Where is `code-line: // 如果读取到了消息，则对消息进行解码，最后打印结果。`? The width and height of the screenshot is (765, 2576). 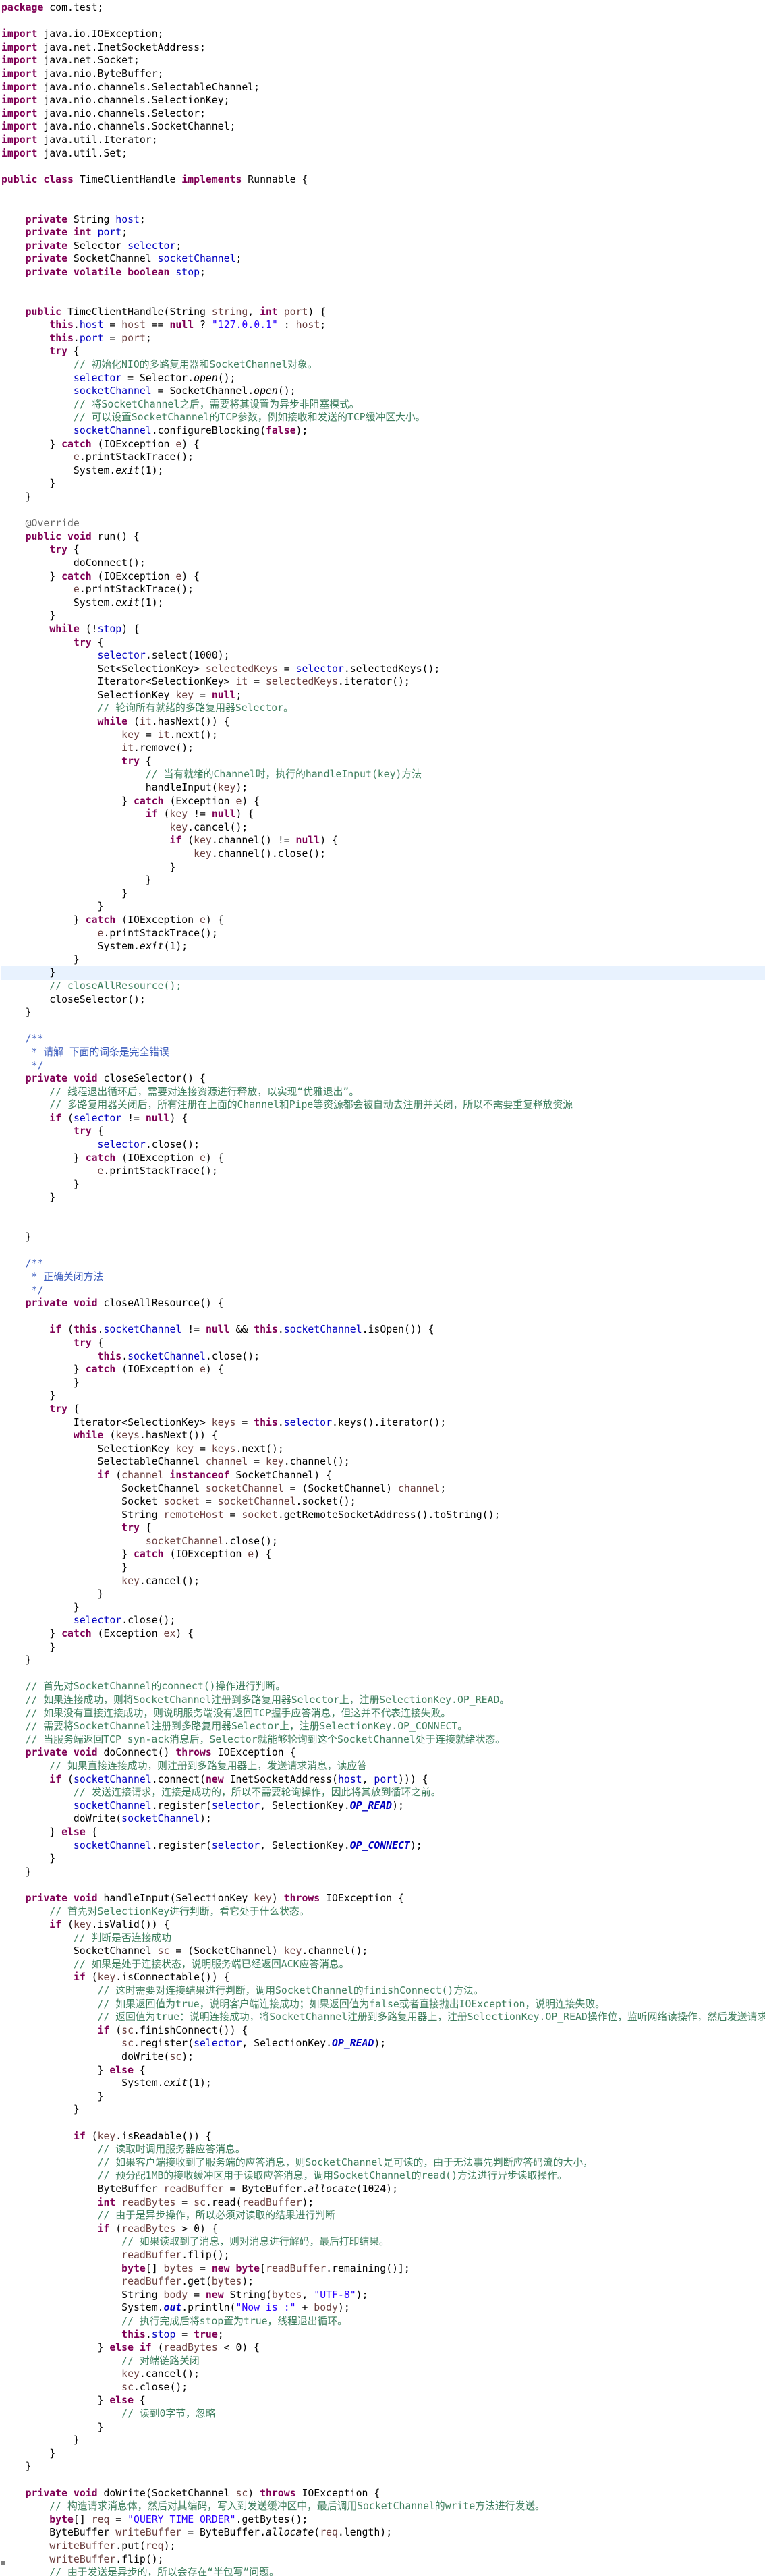 code-line: // 如果读取到了消息，则对消息进行解码，最后打印结果。 is located at coordinates (383, 2242).